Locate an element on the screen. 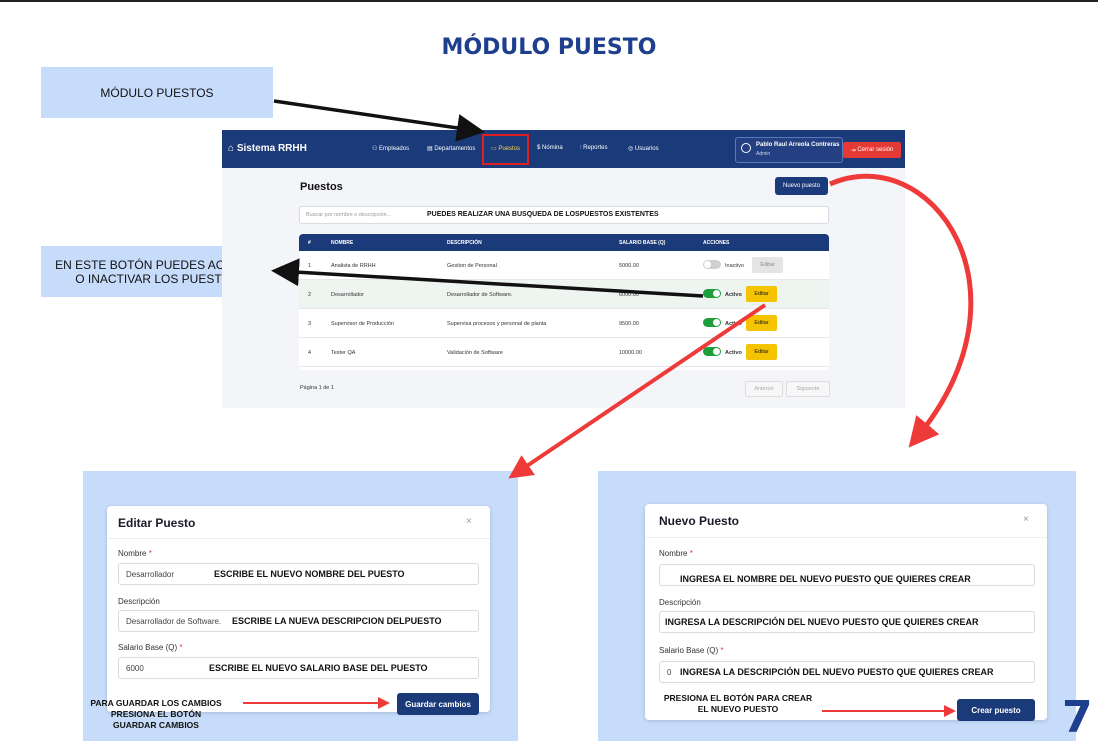  arrow-edit-to-modal is located at coordinates (637, 391).